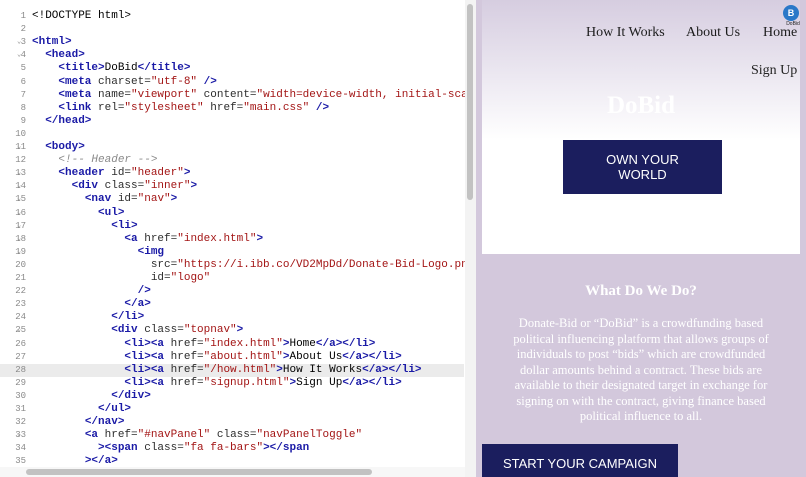  Describe the element at coordinates (774, 71) in the screenshot. I see `nav-link-sign-up: Sign Up` at that location.